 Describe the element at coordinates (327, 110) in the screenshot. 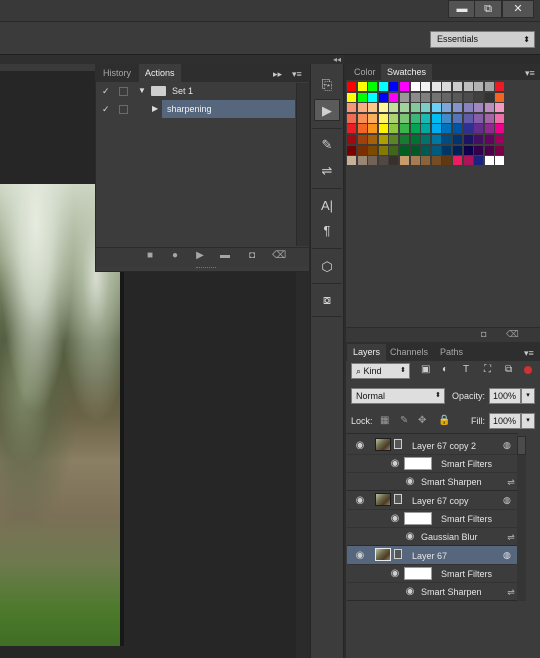

I see `actions-play-icon: ▶` at that location.